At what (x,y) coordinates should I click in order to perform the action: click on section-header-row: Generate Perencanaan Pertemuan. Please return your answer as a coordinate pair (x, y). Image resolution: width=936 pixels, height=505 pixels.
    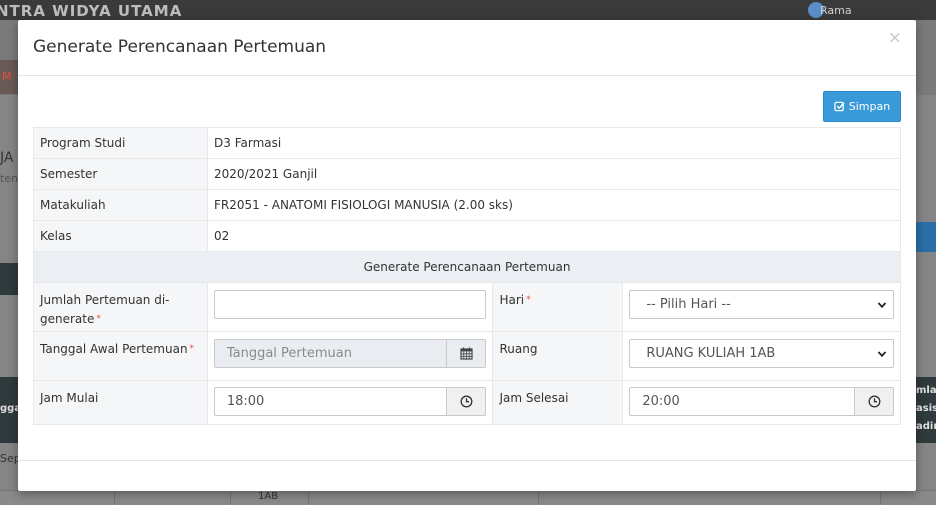
    Looking at the image, I should click on (467, 267).